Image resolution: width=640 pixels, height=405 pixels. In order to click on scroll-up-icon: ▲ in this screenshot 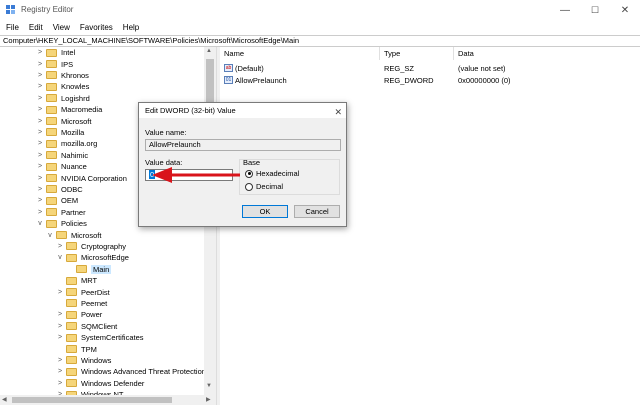, I will do `click(209, 51)`.